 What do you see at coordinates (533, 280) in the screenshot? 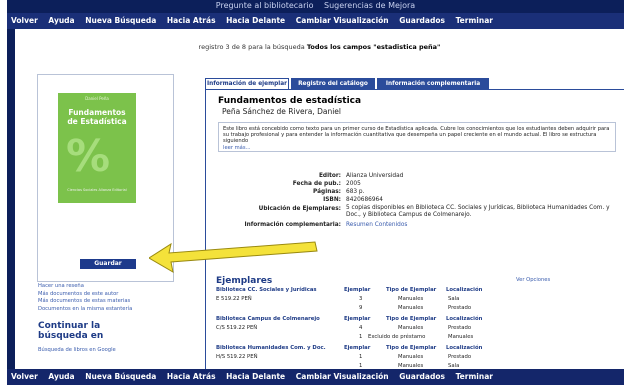
I see `view-options-link: Ver Opciones` at bounding box center [533, 280].